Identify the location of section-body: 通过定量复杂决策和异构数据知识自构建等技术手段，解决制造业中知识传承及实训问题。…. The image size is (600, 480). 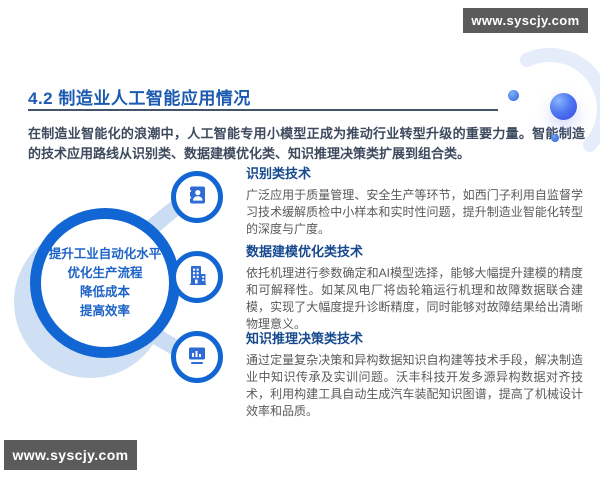
(414, 385).